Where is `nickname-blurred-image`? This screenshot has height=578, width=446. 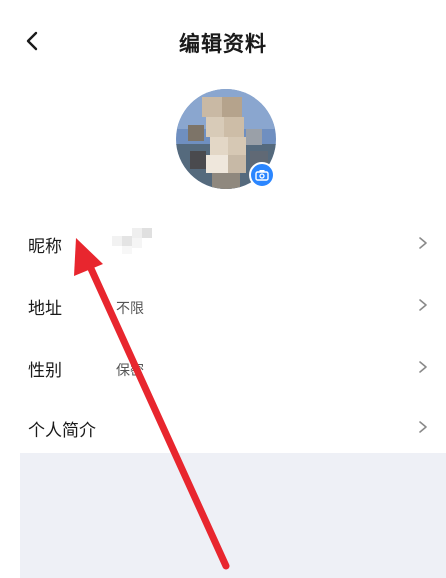 nickname-blurred-image is located at coordinates (132, 241).